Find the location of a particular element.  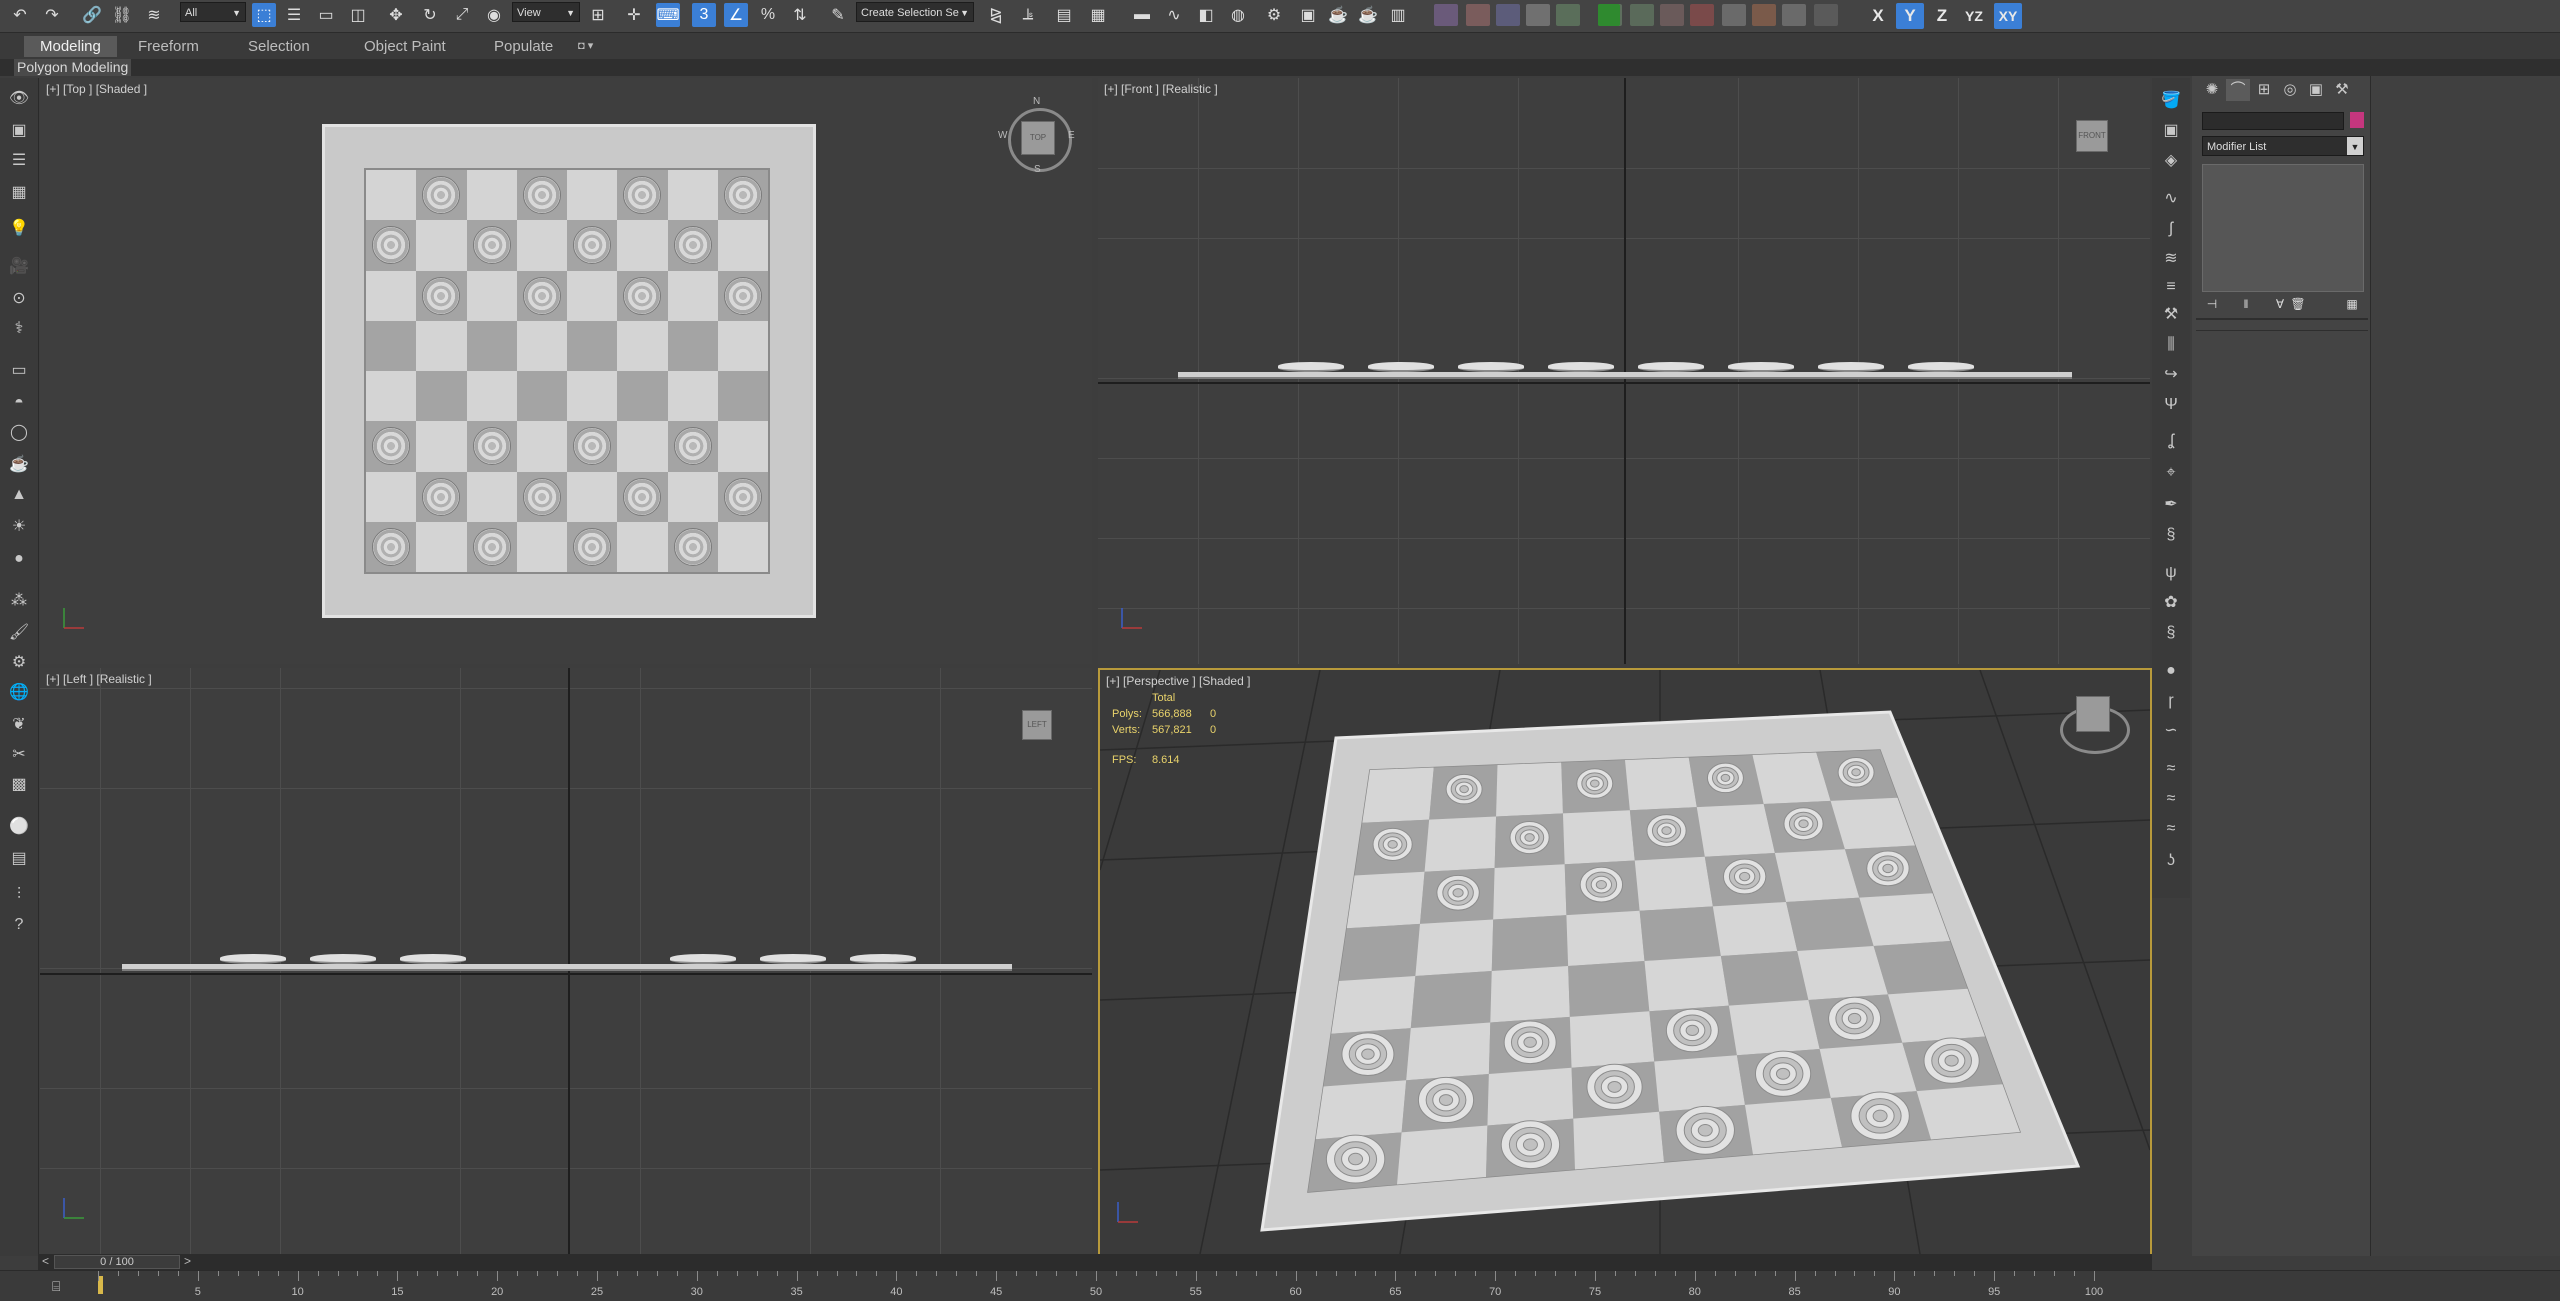

pin-stack-icon: ⊣ is located at coordinates (2212, 304).